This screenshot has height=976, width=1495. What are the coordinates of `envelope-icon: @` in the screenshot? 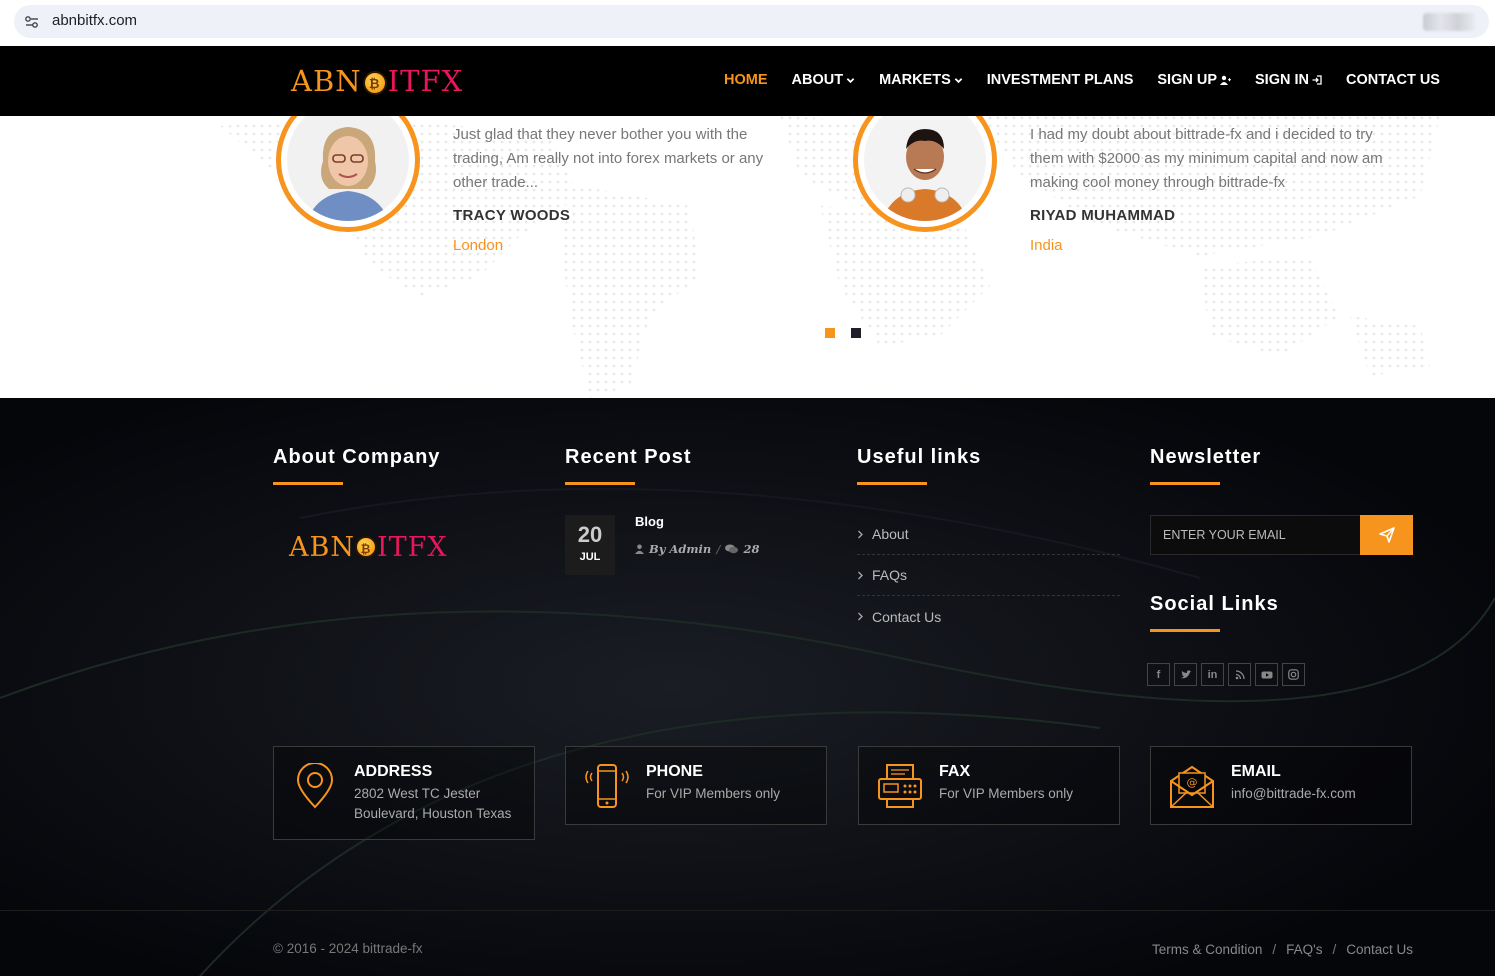 It's located at (1192, 786).